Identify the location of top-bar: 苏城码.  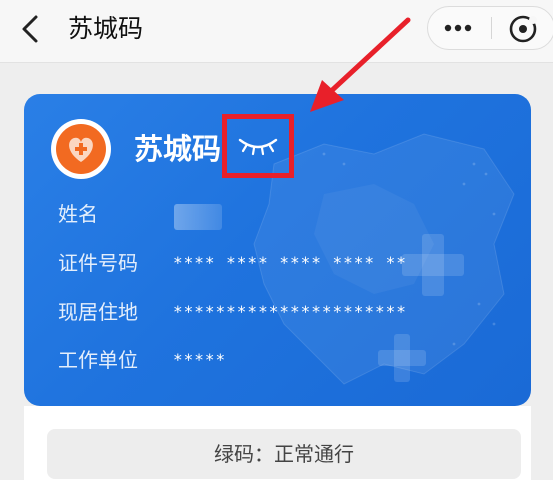
(276, 31).